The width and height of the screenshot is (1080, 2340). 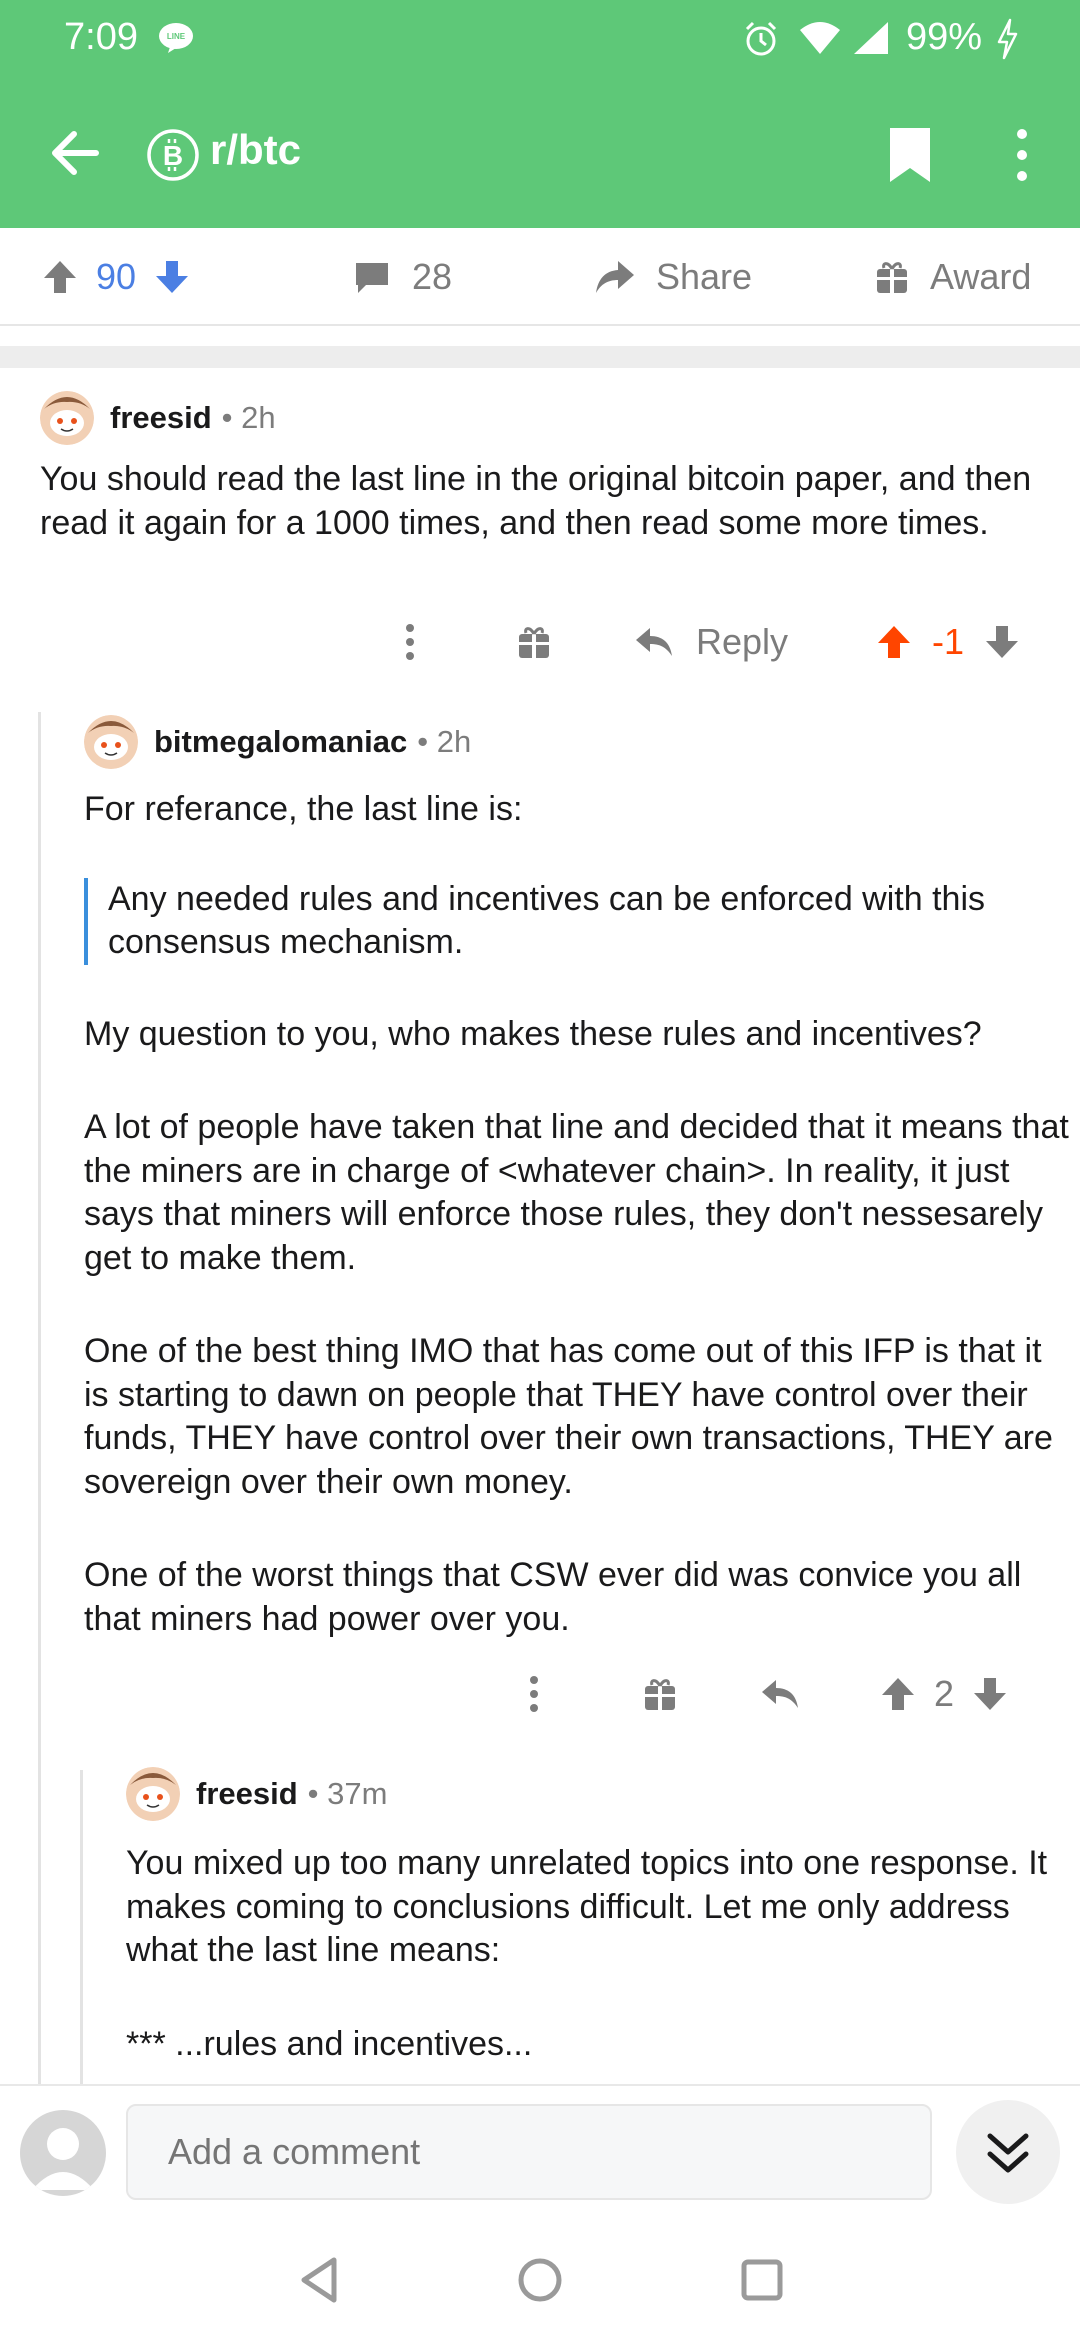 What do you see at coordinates (761, 38) in the screenshot?
I see `alarm-icon` at bounding box center [761, 38].